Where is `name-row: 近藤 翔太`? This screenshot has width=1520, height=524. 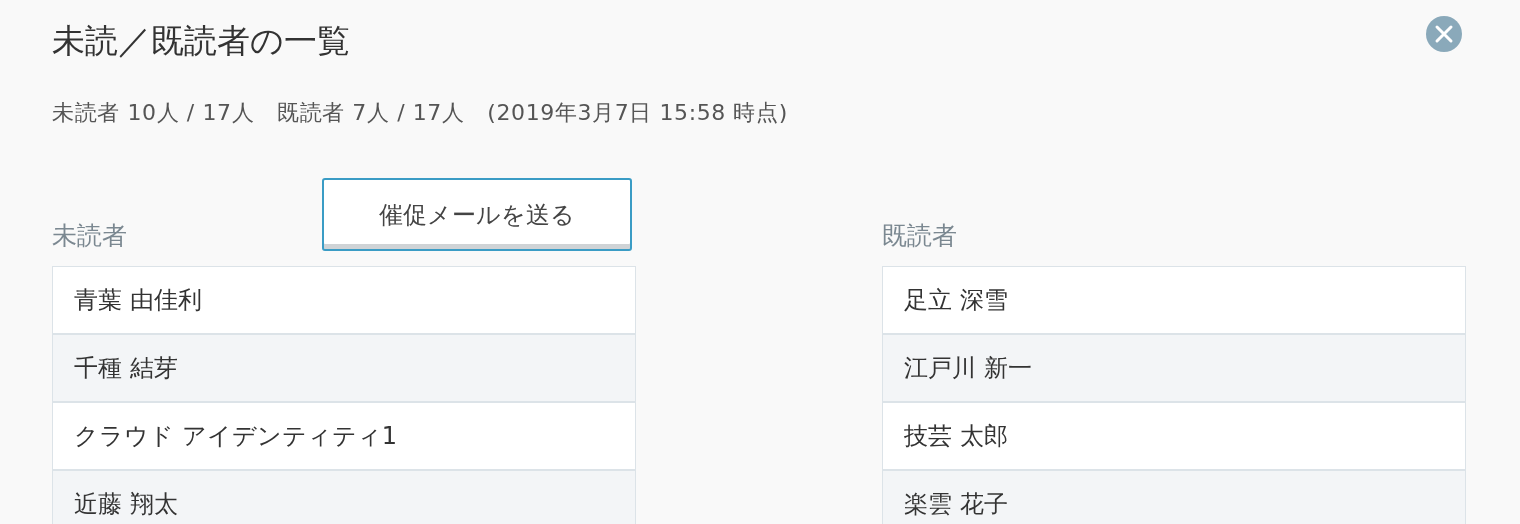 name-row: 近藤 翔太 is located at coordinates (344, 496).